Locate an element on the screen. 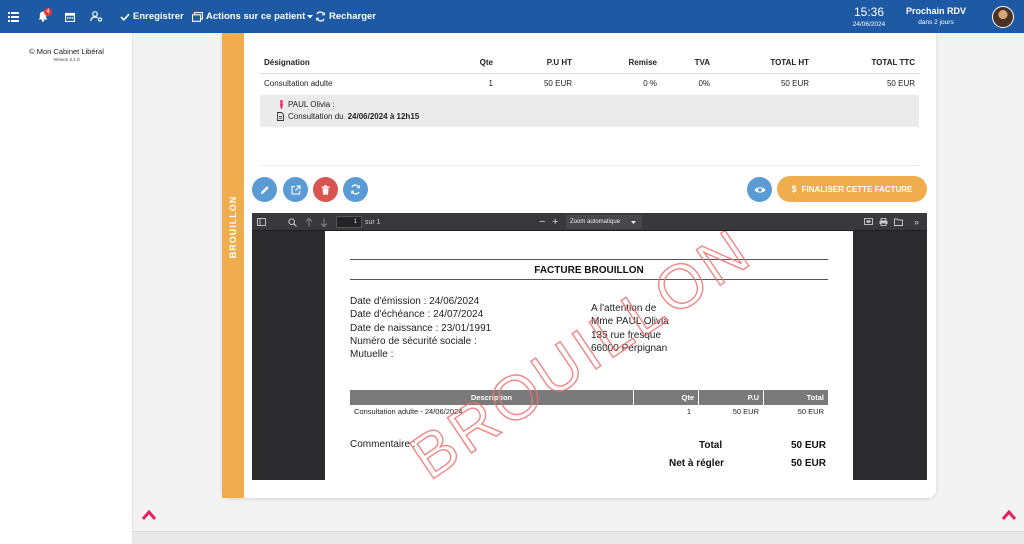 The width and height of the screenshot is (1024, 544). detail-consultation: Consultation du 24/06/2024 à 12h15 is located at coordinates (348, 116).